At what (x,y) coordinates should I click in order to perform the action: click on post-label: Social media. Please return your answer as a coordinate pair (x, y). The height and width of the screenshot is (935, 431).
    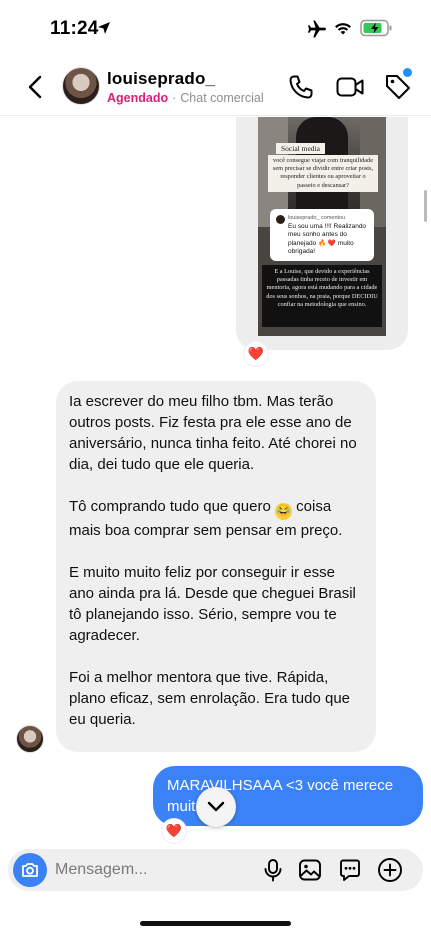
    Looking at the image, I should click on (300, 148).